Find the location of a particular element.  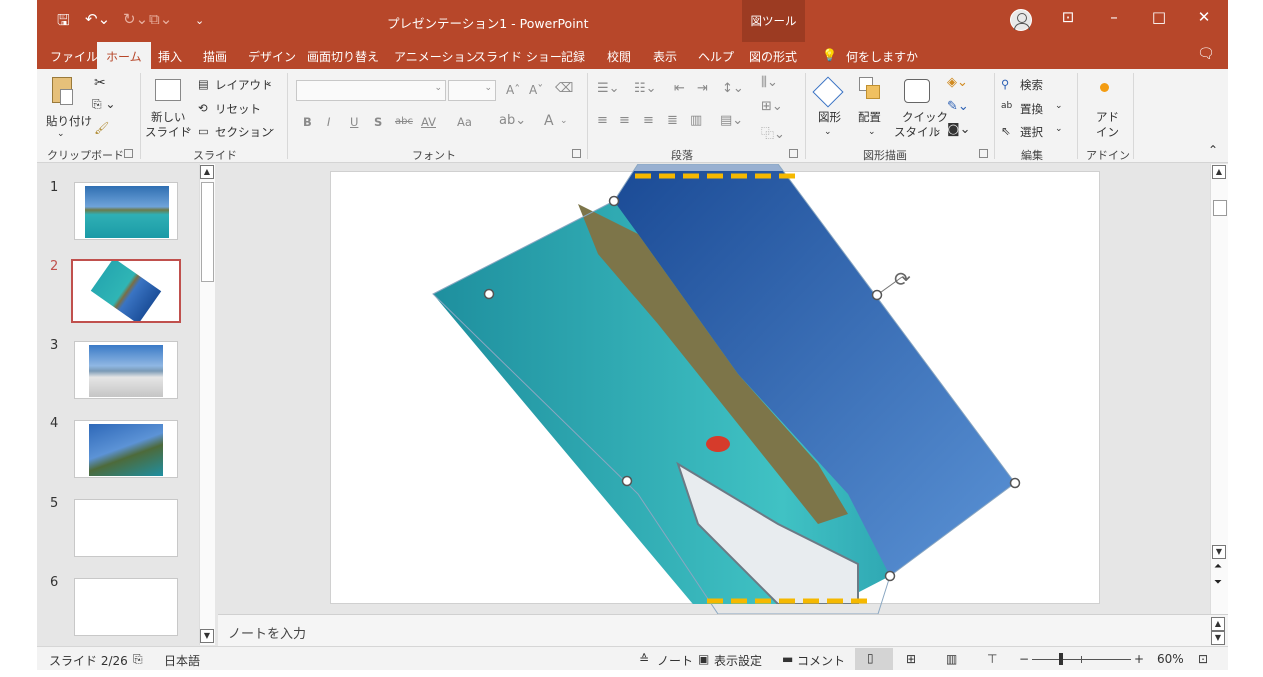

save-icon: 🖫 is located at coordinates (63, 22).